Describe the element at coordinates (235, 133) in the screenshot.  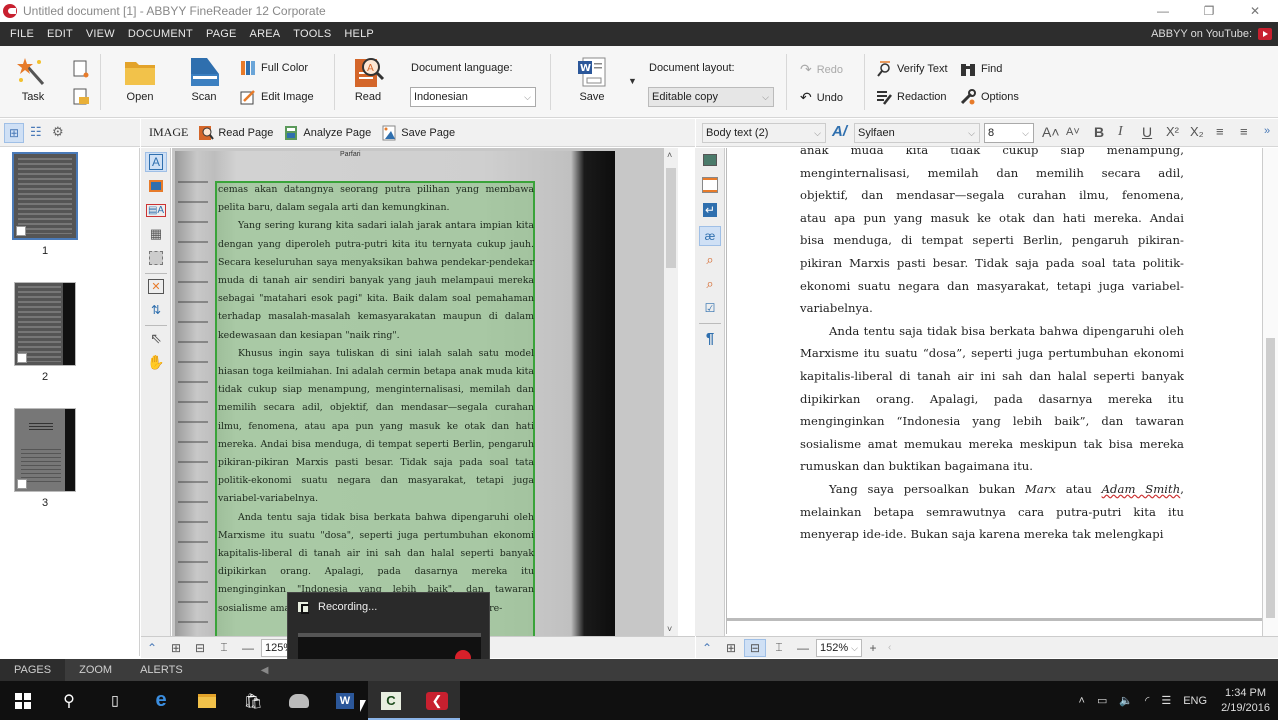
I see `read-page-button: Read Page` at that location.